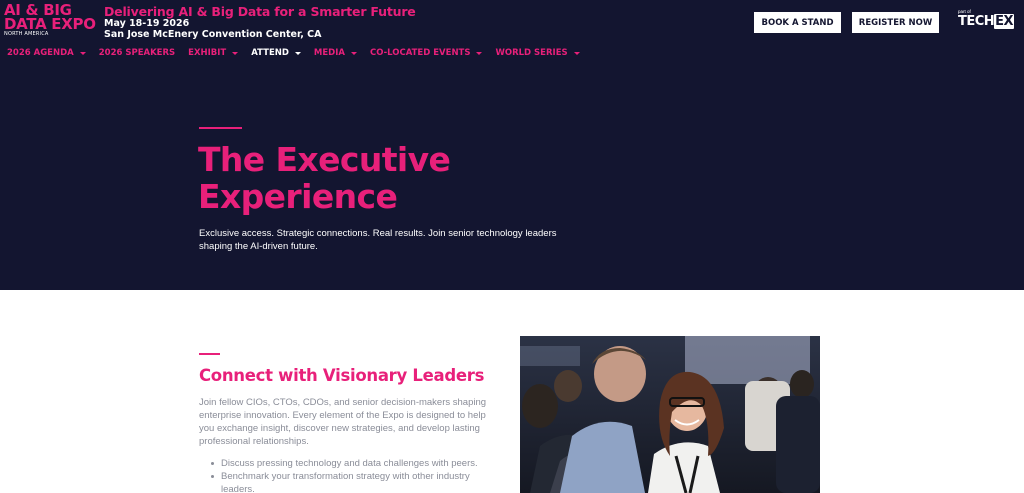 Image resolution: width=1024 pixels, height=493 pixels. I want to click on nav-item-attend: ATTEND, so click(276, 53).